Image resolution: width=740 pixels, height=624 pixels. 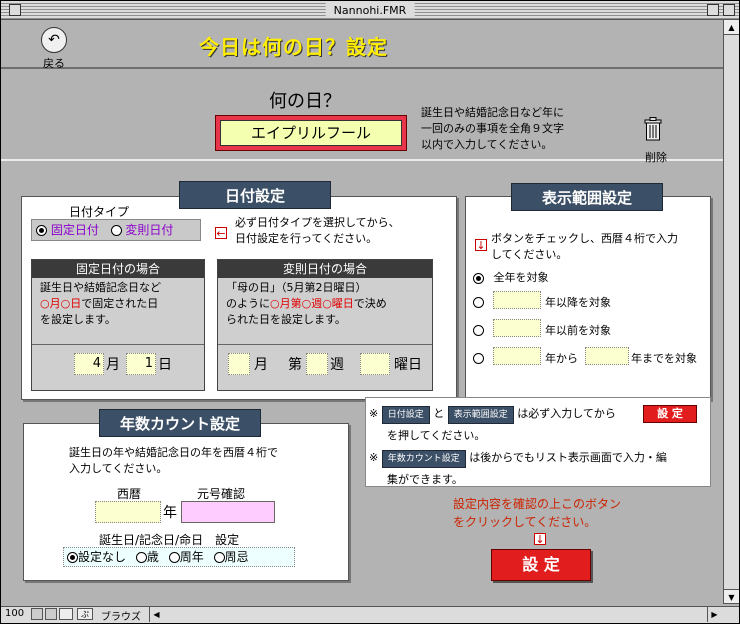 What do you see at coordinates (141, 364) in the screenshot?
I see `fixed-day-input: 1` at bounding box center [141, 364].